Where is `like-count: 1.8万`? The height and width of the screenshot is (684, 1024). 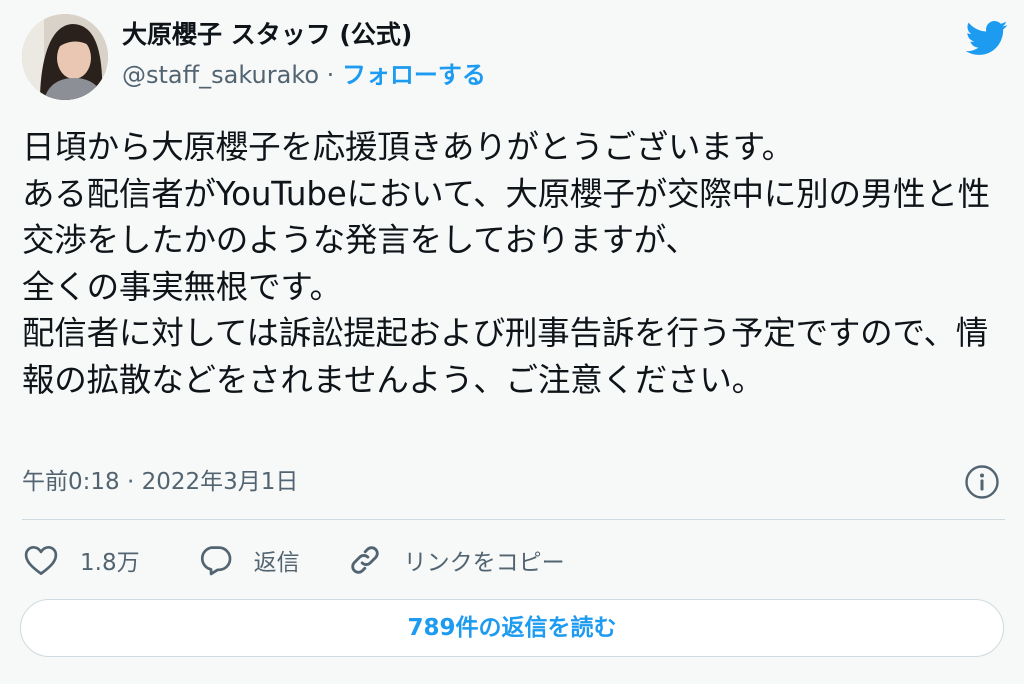
like-count: 1.8万 is located at coordinates (110, 563).